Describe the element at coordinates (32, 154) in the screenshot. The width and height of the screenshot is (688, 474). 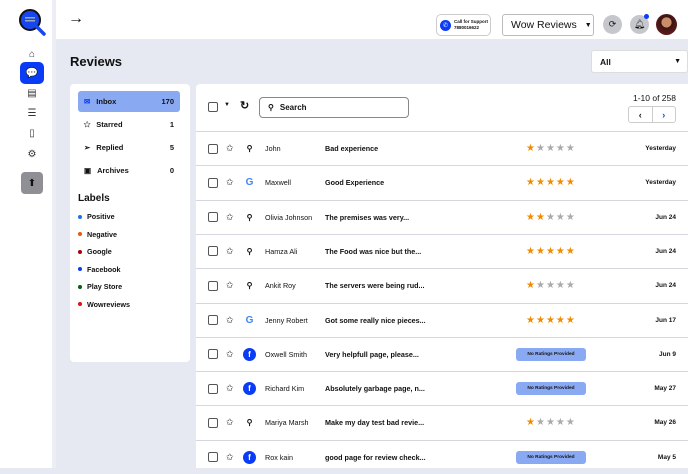
I see `settings-gear-icon: ⚙` at that location.